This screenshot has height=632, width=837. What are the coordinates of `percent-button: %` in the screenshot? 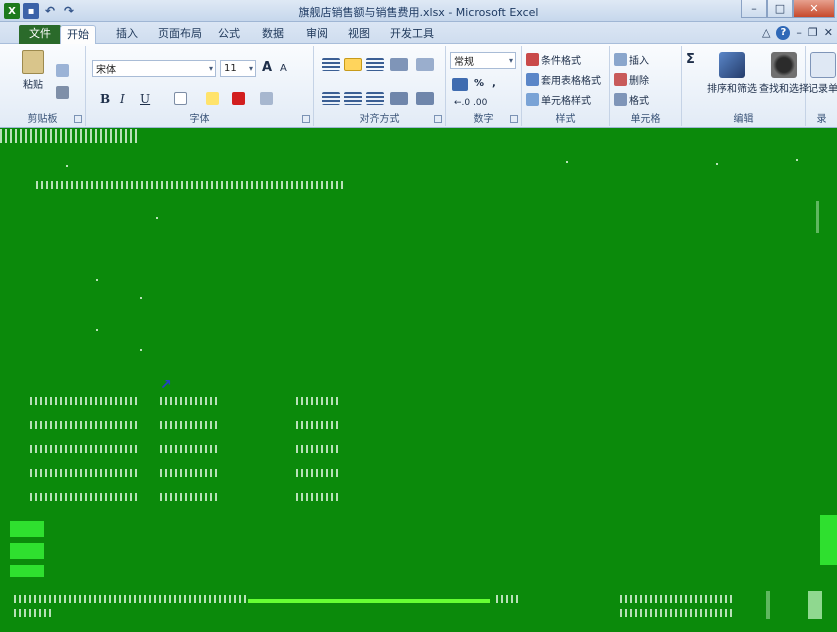 It's located at (479, 83).